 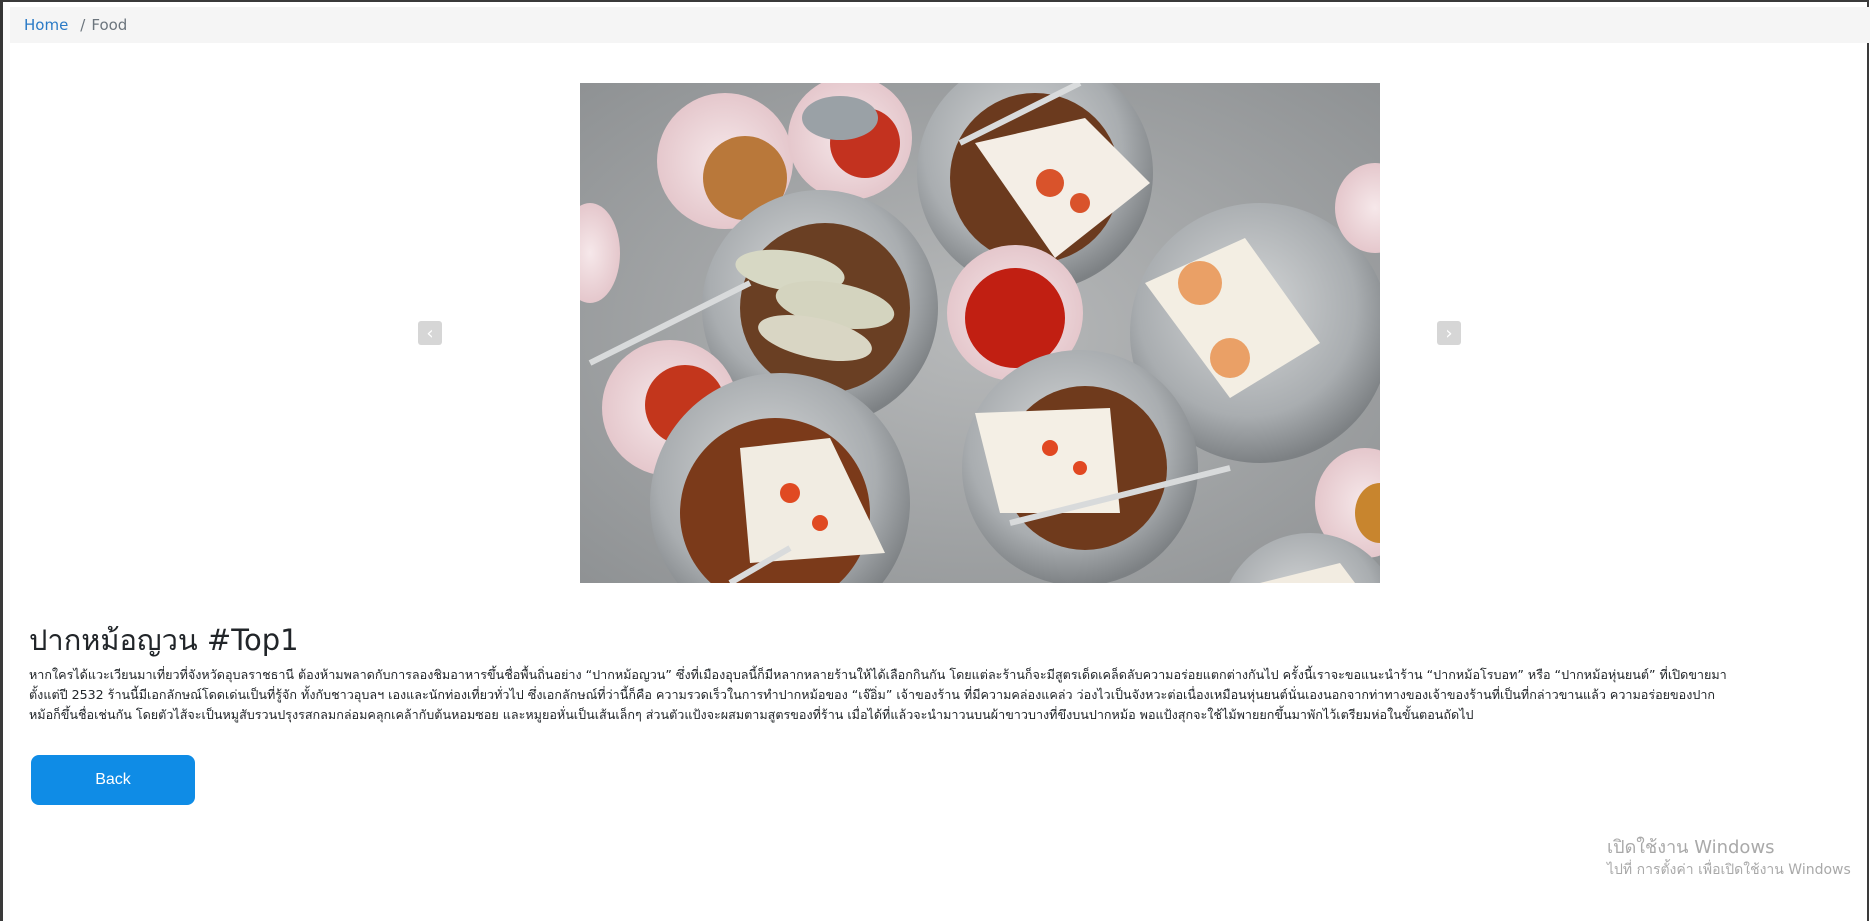 What do you see at coordinates (113, 780) in the screenshot?
I see `back-button: Back` at bounding box center [113, 780].